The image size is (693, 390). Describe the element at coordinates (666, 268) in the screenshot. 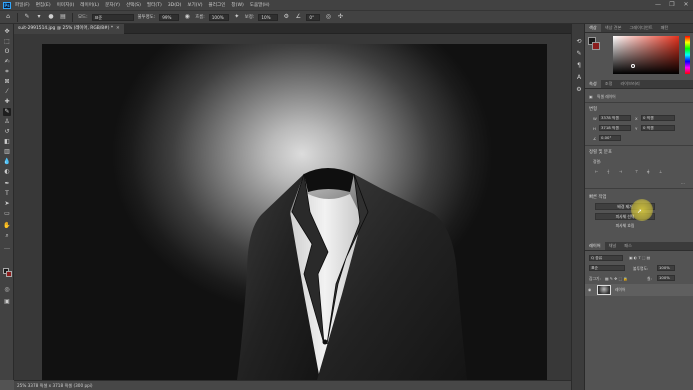

I see `layer-opacity-input: 100%` at that location.